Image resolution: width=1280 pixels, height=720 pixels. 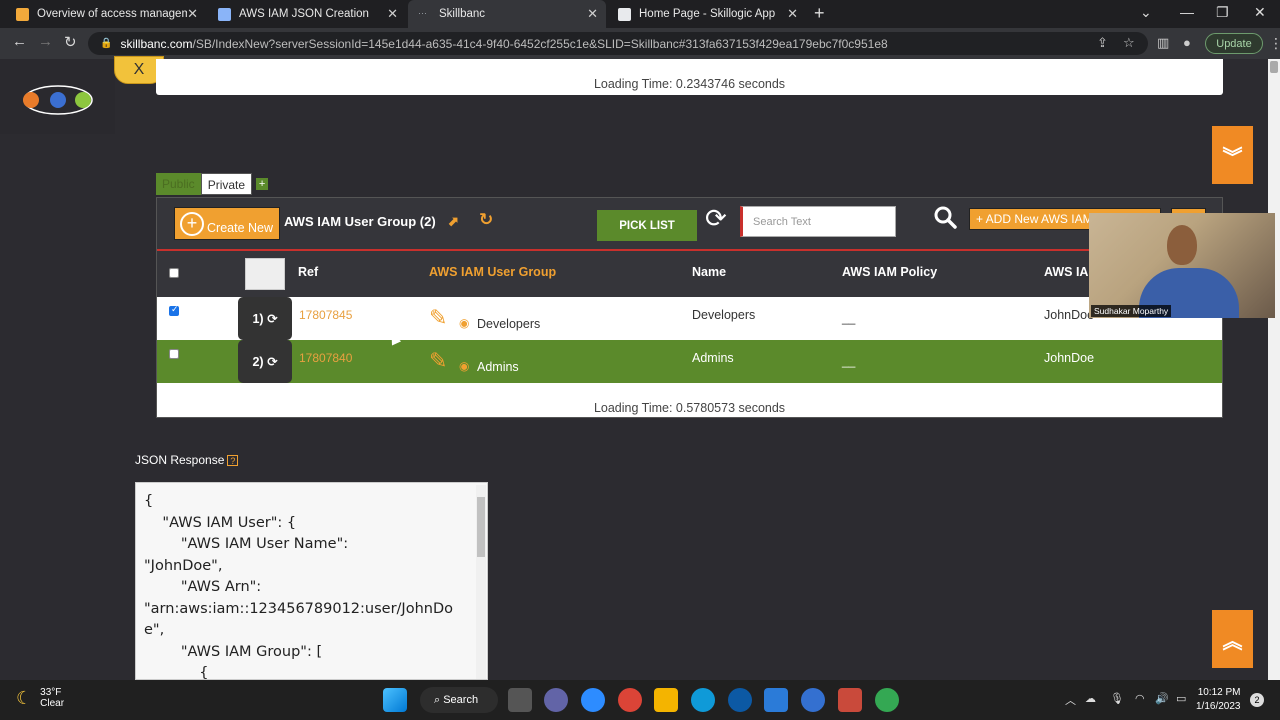 I want to click on microphone-icon: 🎙, so click(x=1117, y=698).